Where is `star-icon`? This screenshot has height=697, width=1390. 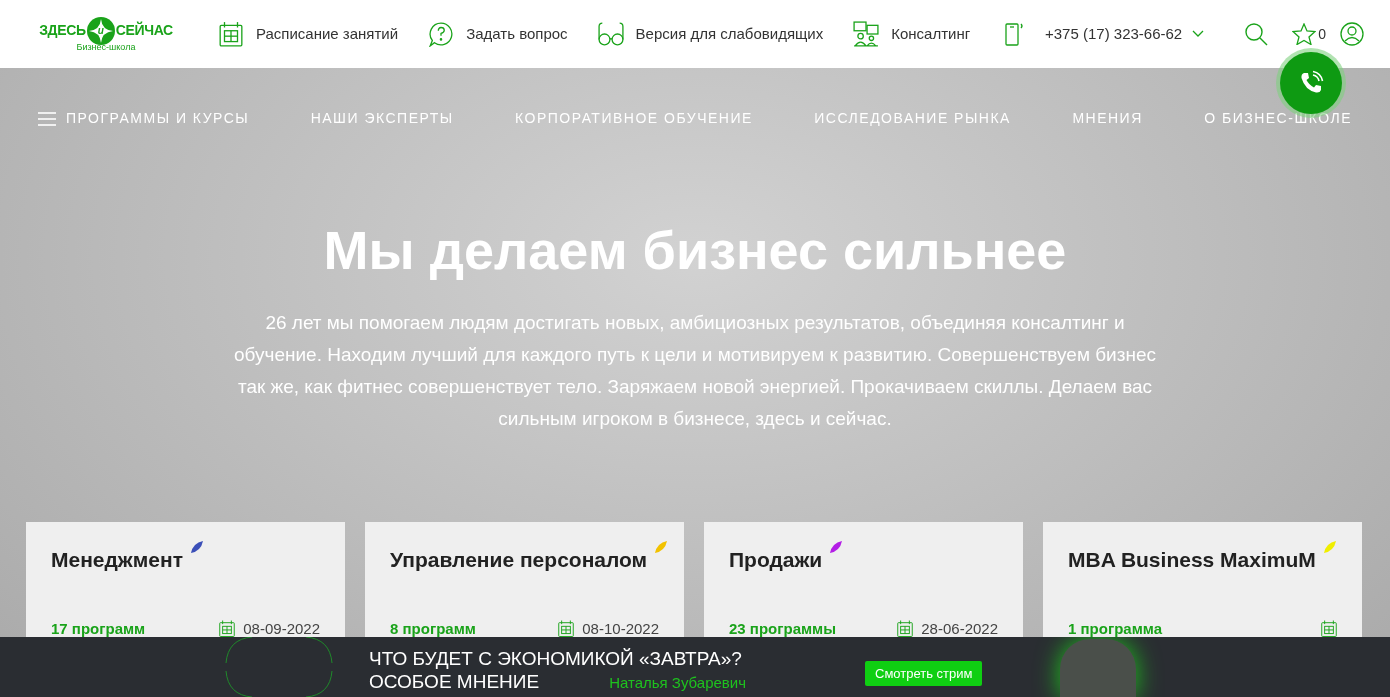
star-icon is located at coordinates (1304, 34).